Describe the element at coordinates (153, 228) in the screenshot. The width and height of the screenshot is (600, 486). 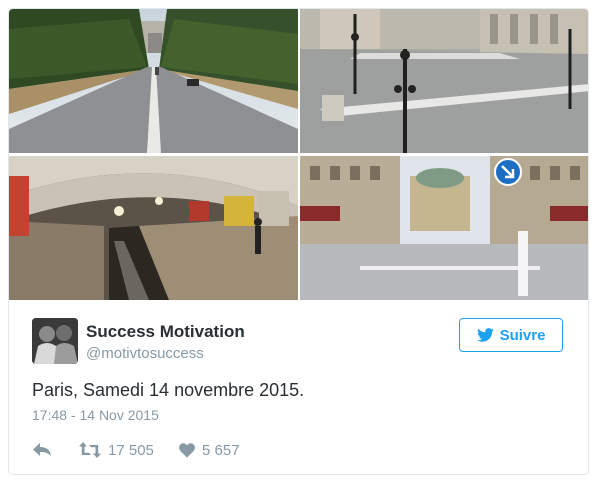
I see `photo-metro-platform` at that location.